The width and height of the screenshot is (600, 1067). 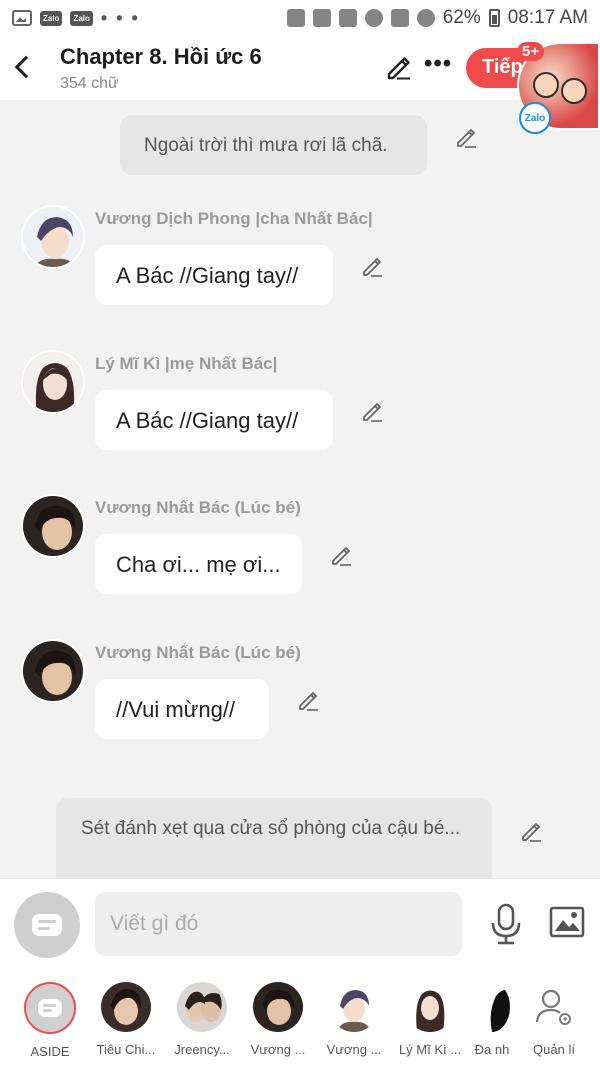 I want to click on back-button, so click(x=23, y=67).